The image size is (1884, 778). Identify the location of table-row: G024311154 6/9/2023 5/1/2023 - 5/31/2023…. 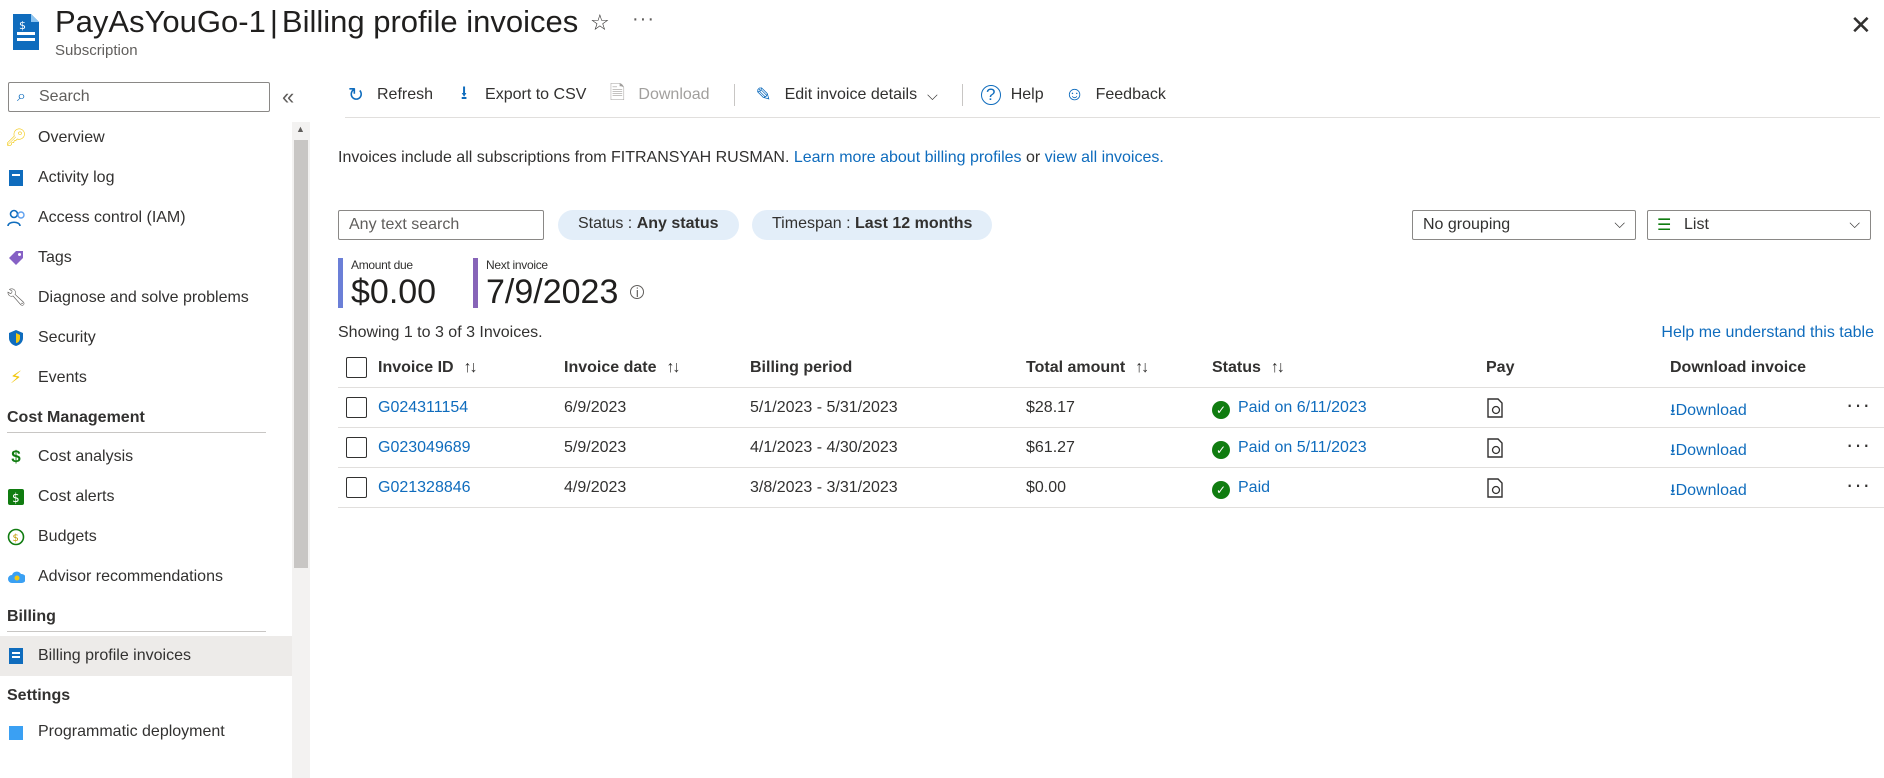
(1111, 408).